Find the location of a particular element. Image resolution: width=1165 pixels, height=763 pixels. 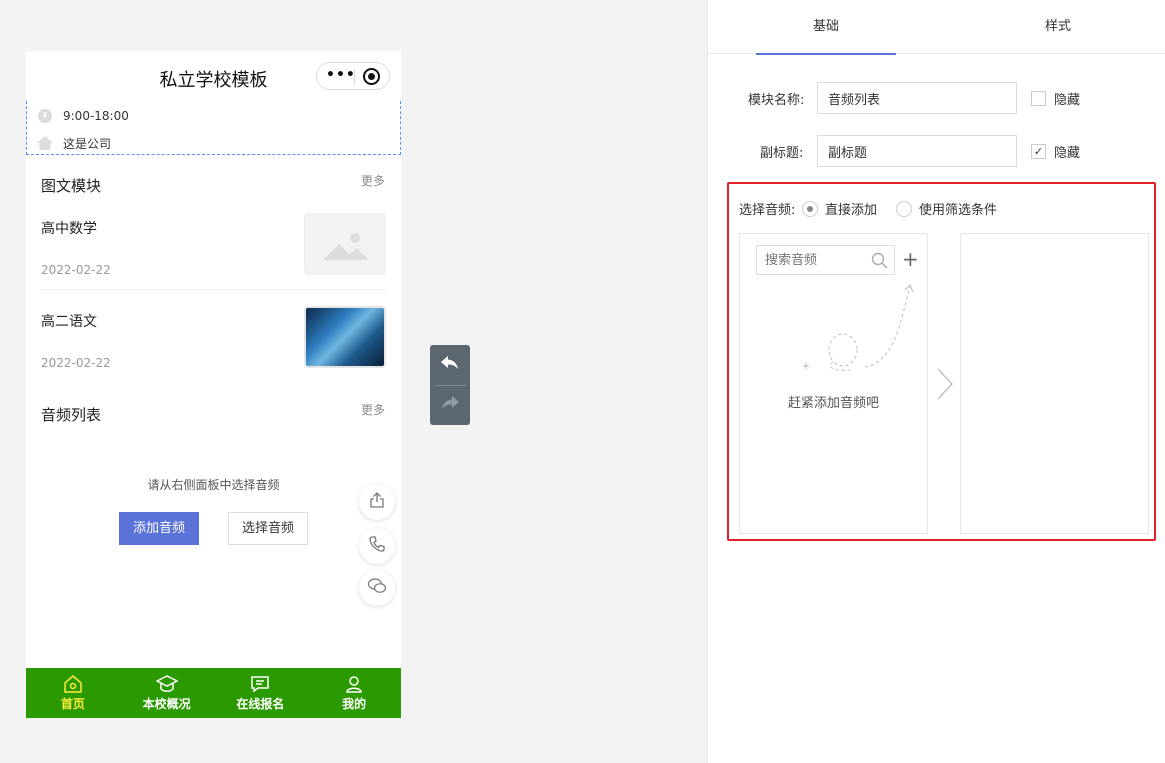

redo-button is located at coordinates (450, 405).